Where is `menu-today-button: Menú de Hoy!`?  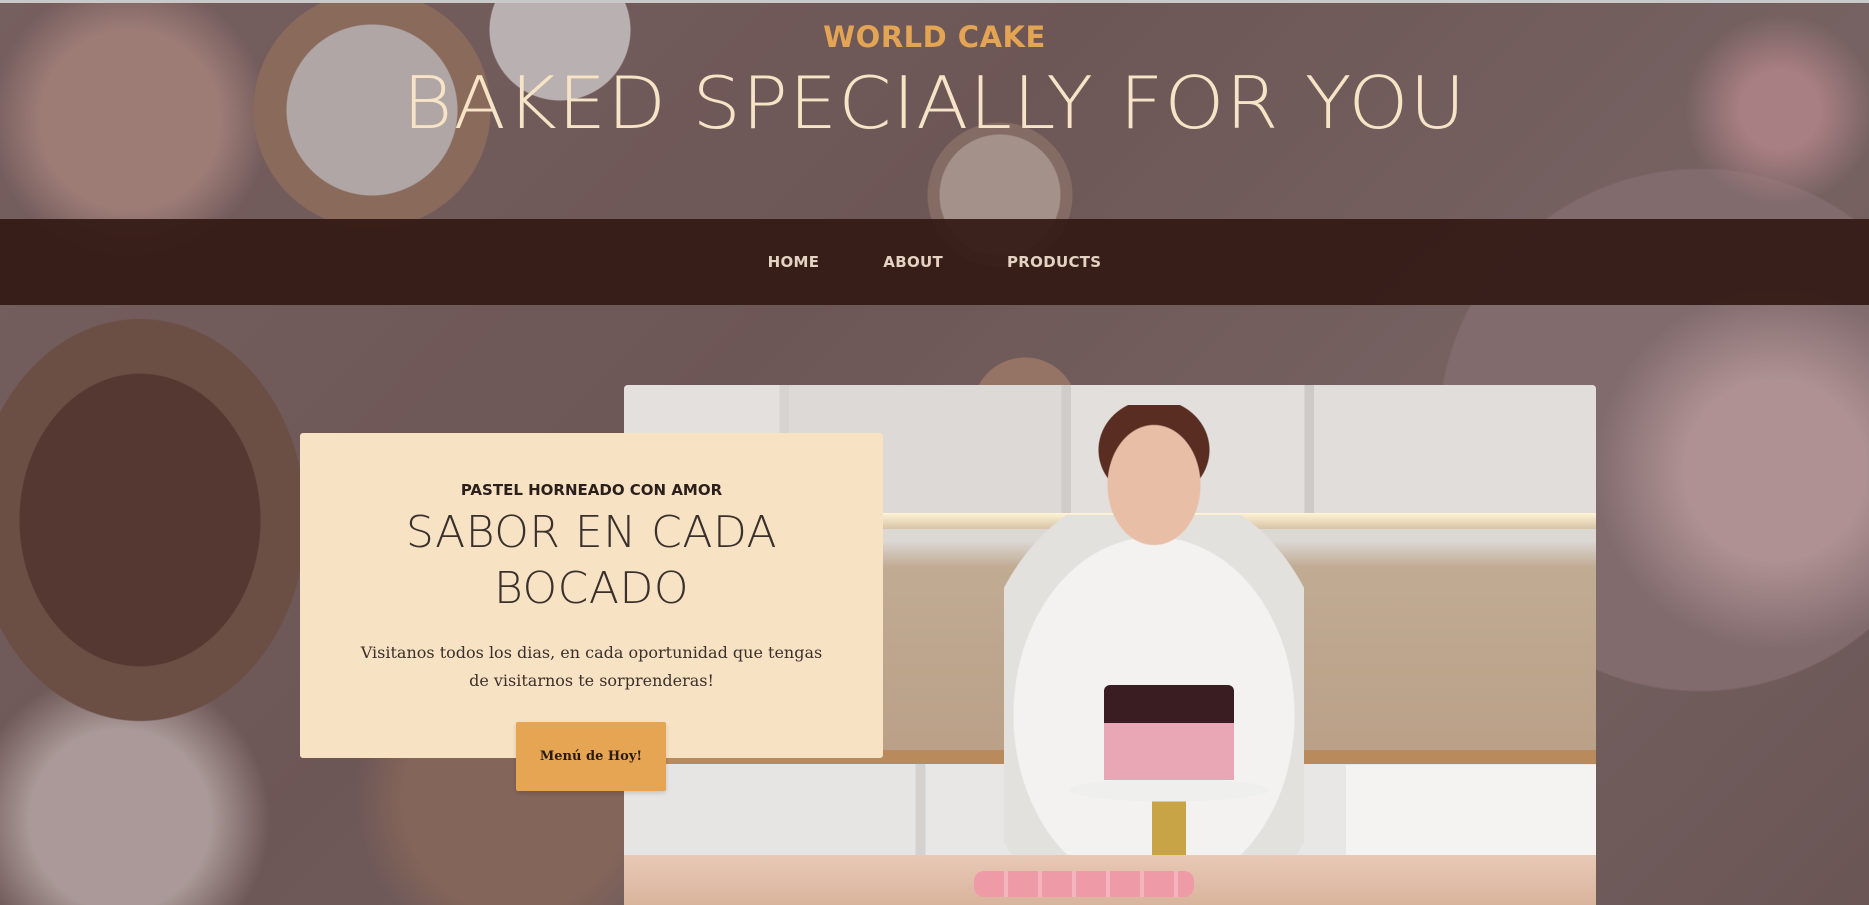
menu-today-button: Menú de Hoy! is located at coordinates (591, 756).